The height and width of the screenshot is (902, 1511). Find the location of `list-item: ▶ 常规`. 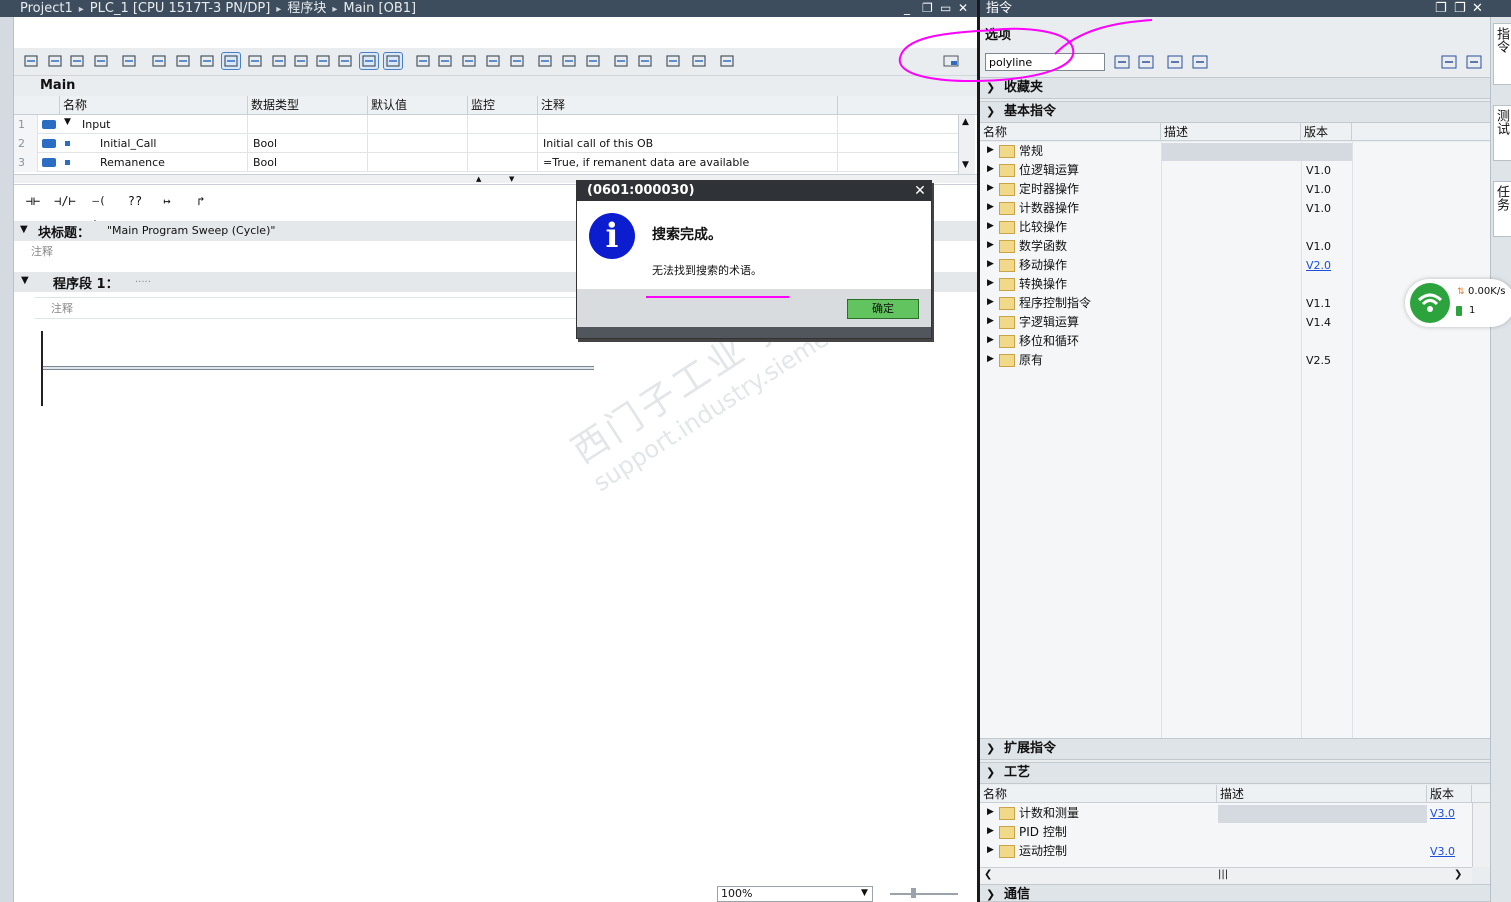

list-item: ▶ 常规 is located at coordinates (1235, 151).